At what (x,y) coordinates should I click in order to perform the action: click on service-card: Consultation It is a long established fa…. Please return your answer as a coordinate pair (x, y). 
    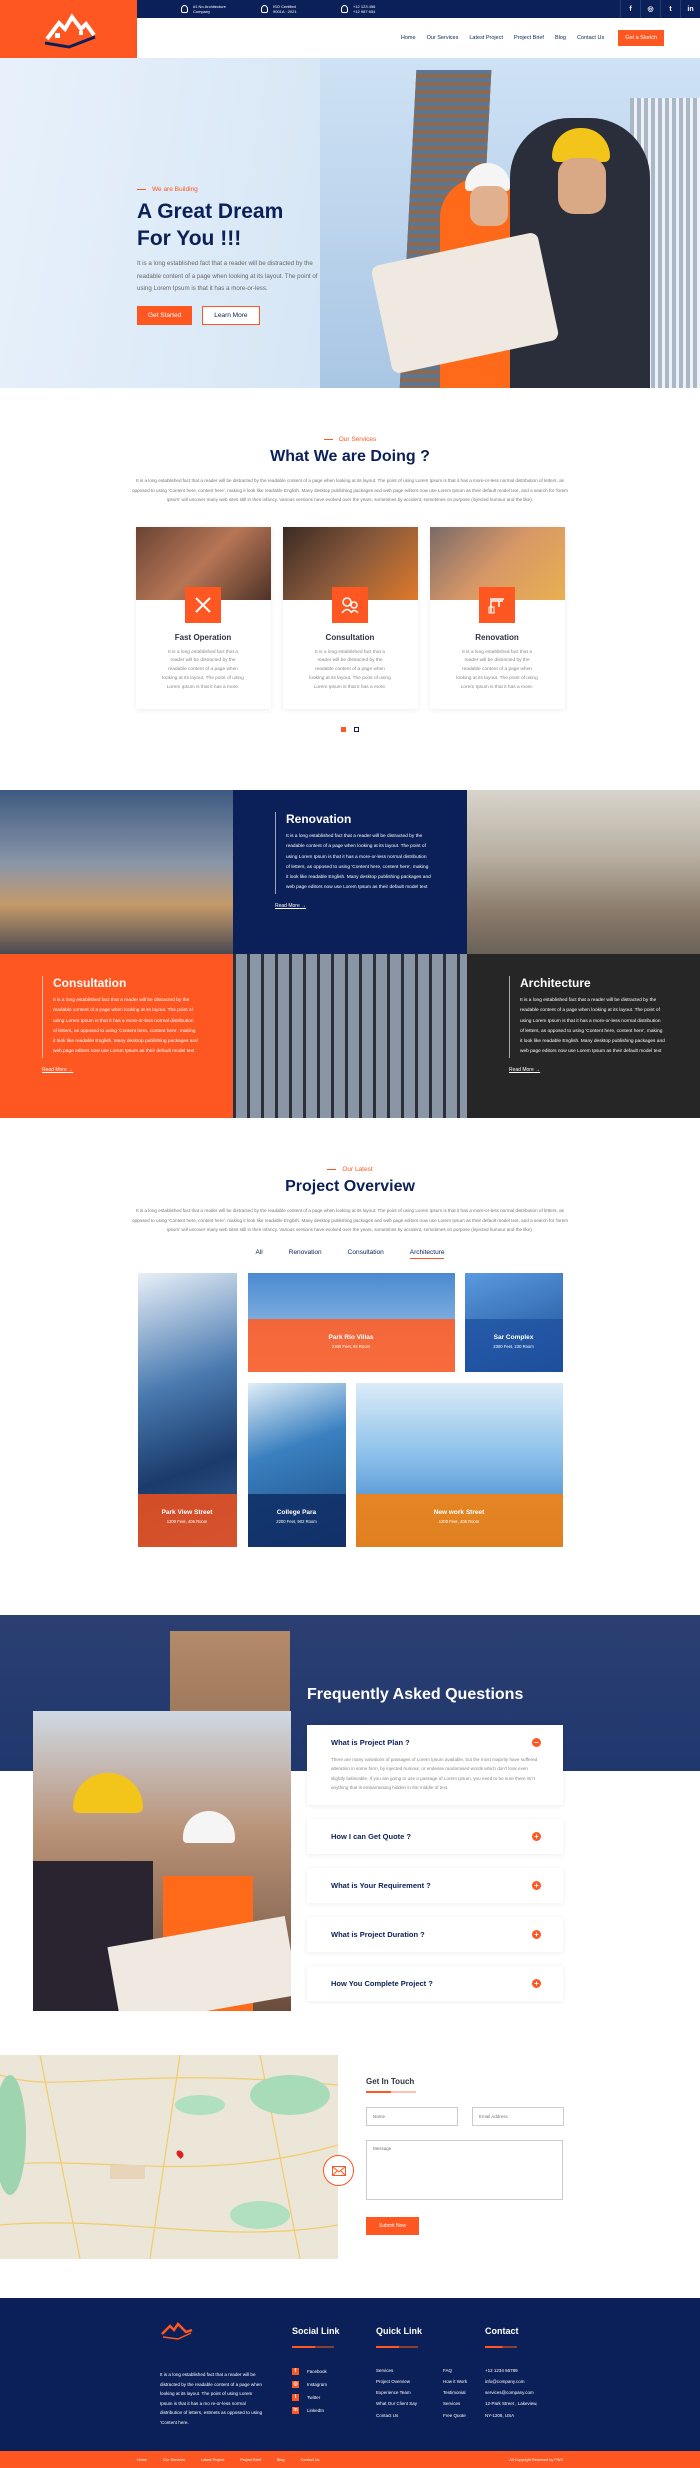
    Looking at the image, I should click on (350, 617).